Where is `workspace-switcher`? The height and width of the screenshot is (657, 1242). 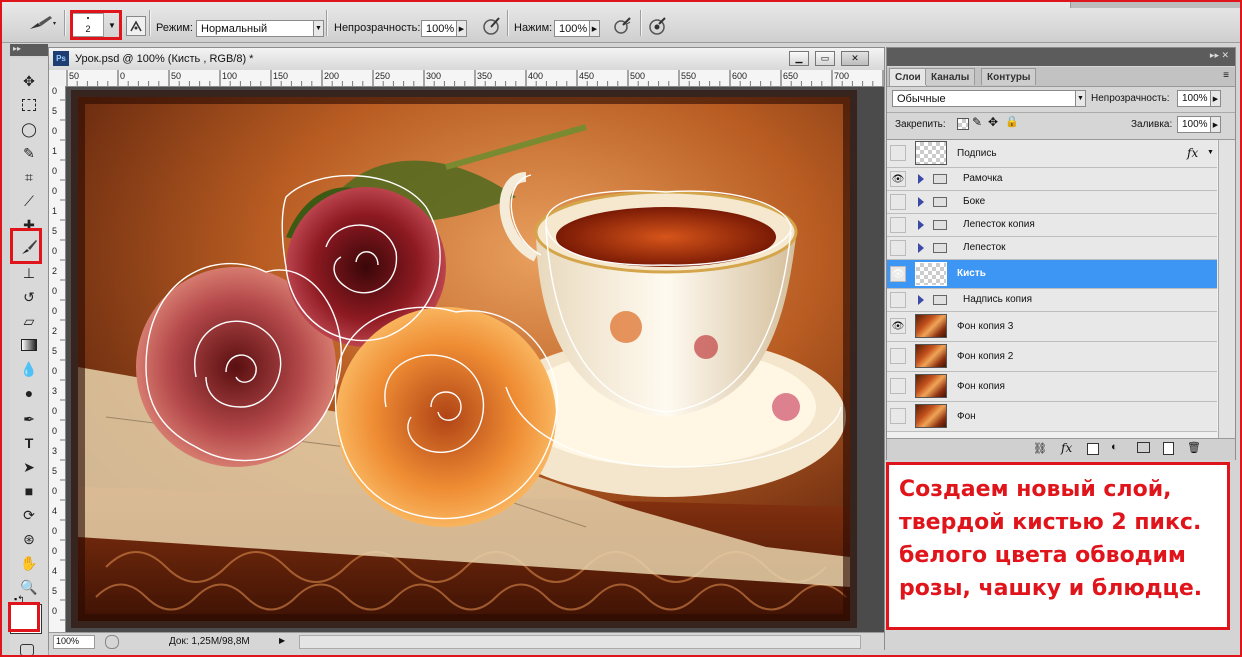
workspace-switcher is located at coordinates (1155, 5).